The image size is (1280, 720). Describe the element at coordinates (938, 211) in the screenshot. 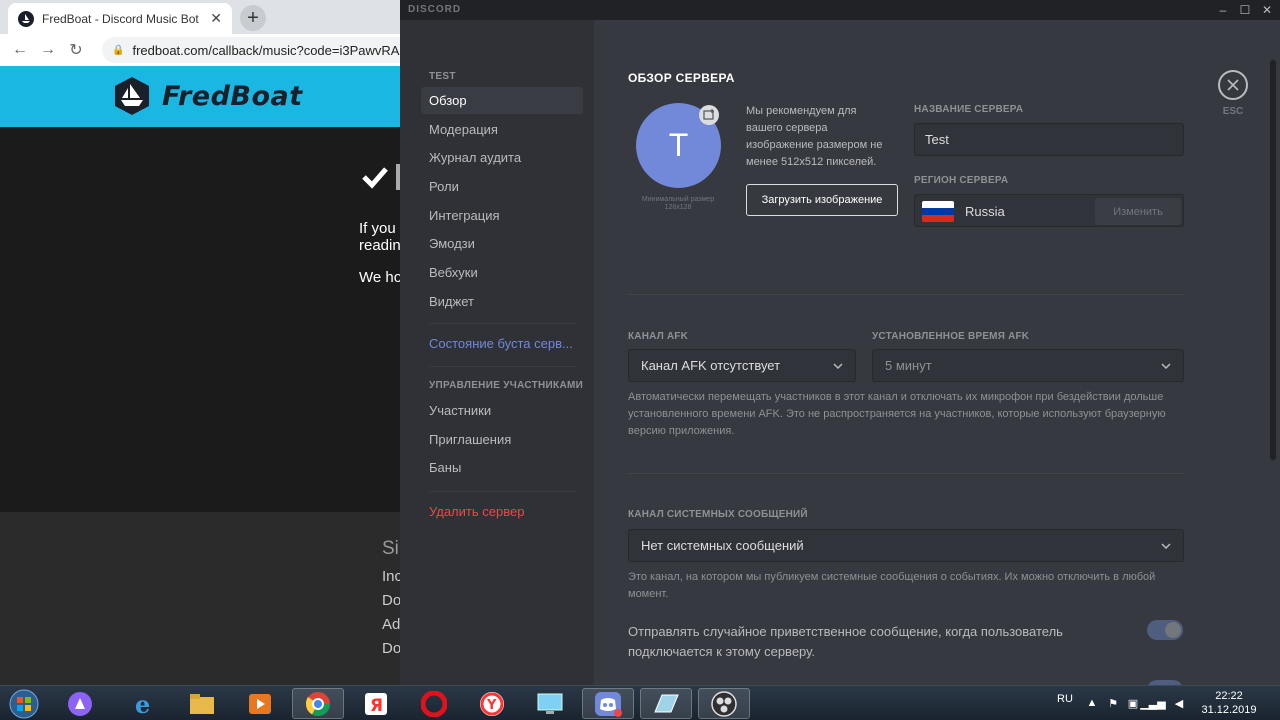

I see `russia-flag-icon` at that location.